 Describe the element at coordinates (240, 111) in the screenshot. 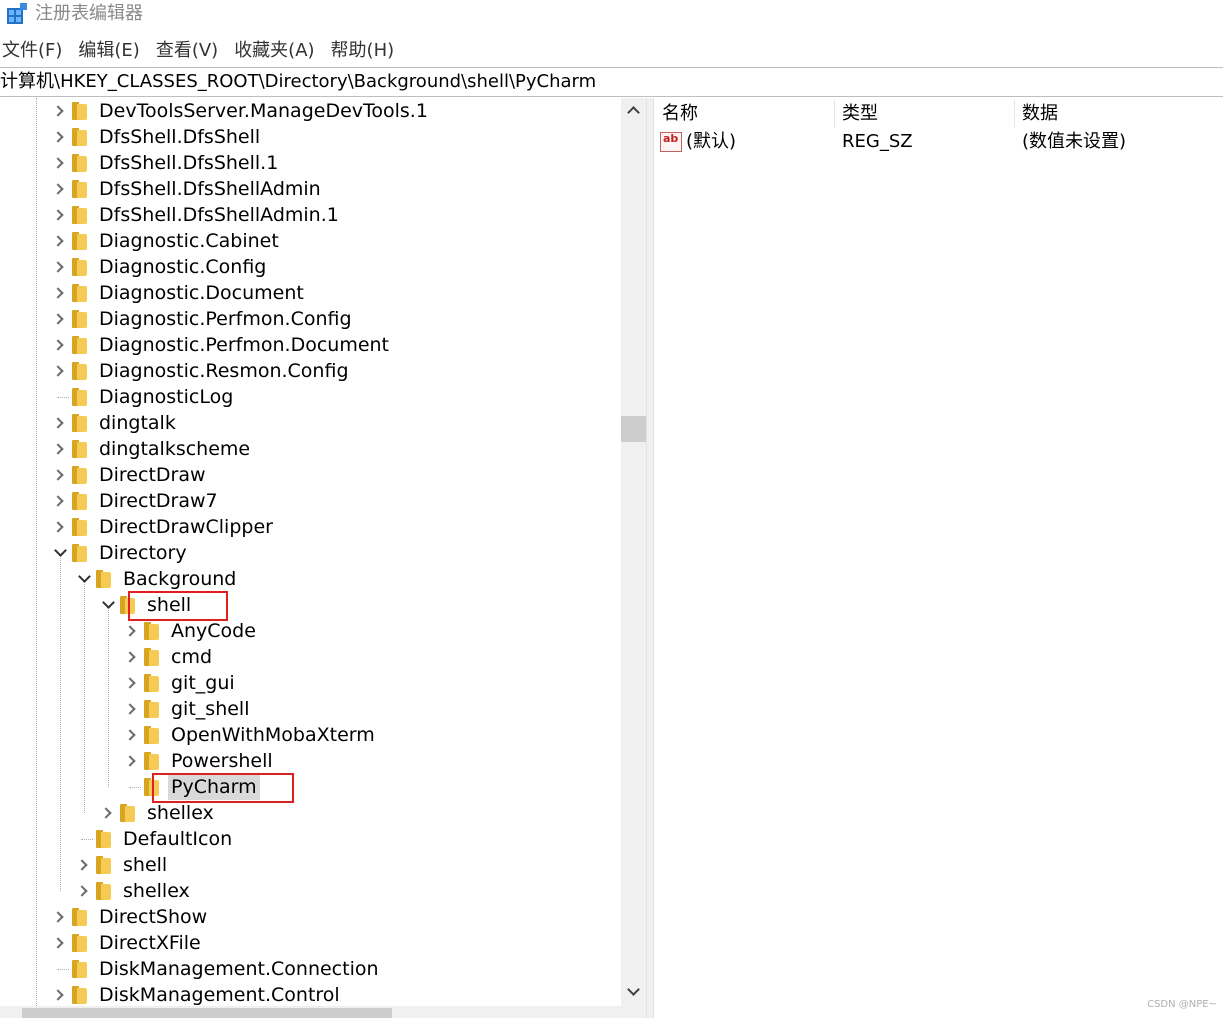

I see `tree-node: DevToolsServer.ManageDevTools.1` at that location.